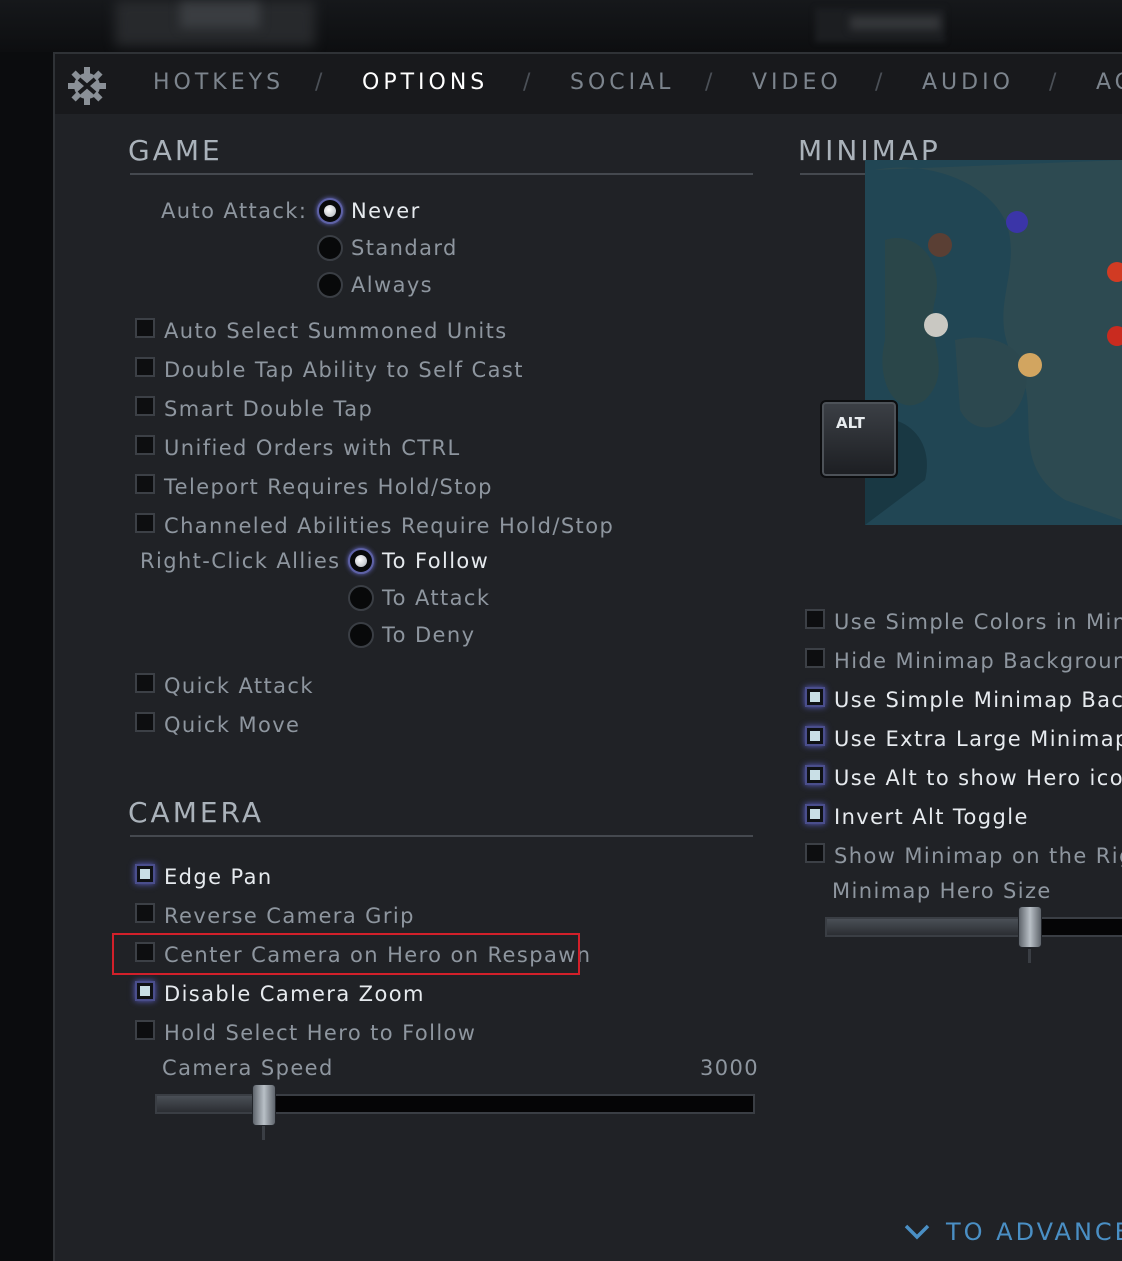  I want to click on checkbox-hide-minimap-background, so click(815, 658).